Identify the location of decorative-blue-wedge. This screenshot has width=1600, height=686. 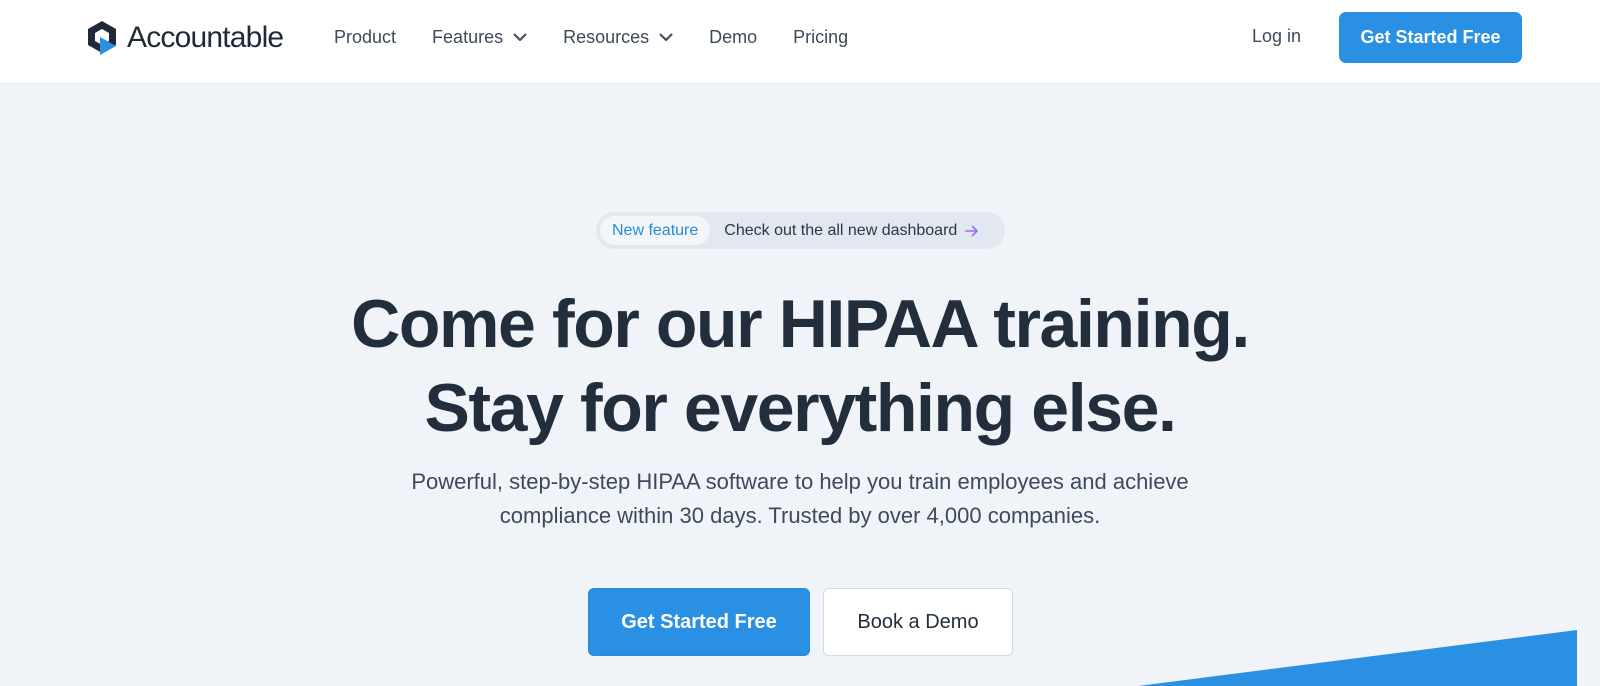
(1357, 658).